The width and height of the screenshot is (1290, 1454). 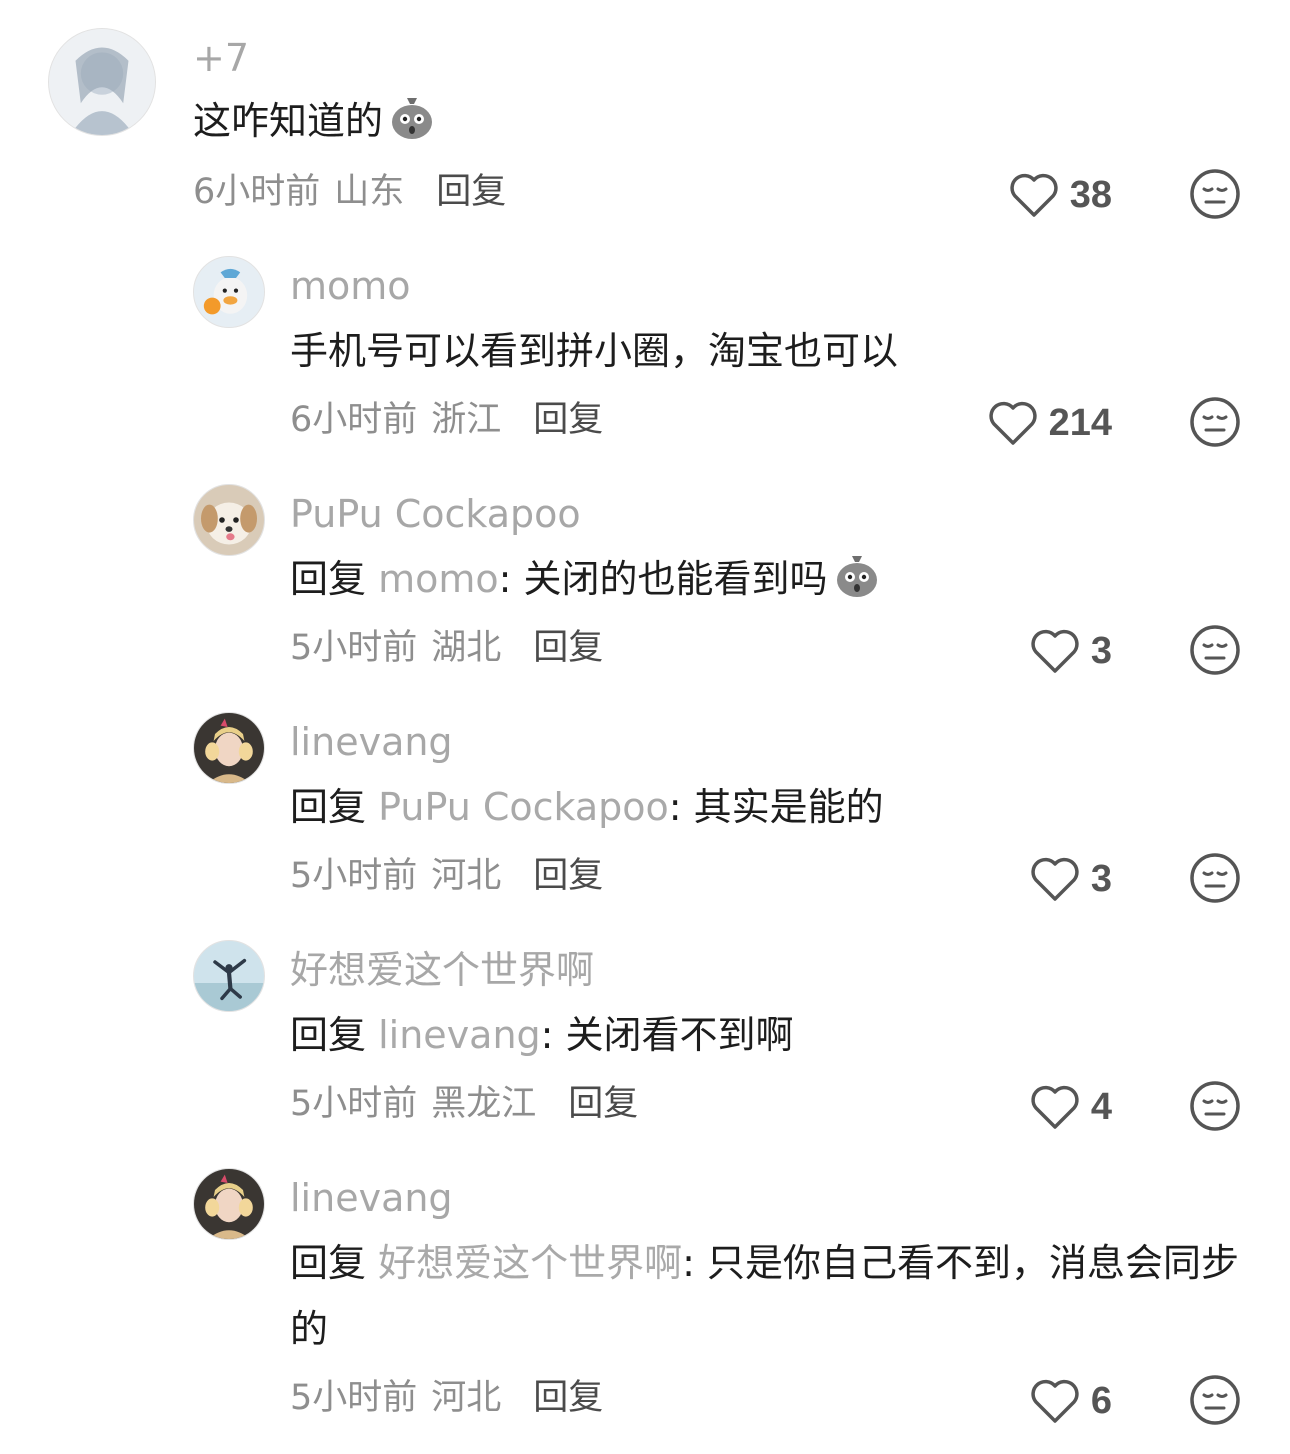 I want to click on comment-text: 回复 好想爱这个世界啊: 只是你自己看不到，消息会同步的, so click(x=767, y=1296).